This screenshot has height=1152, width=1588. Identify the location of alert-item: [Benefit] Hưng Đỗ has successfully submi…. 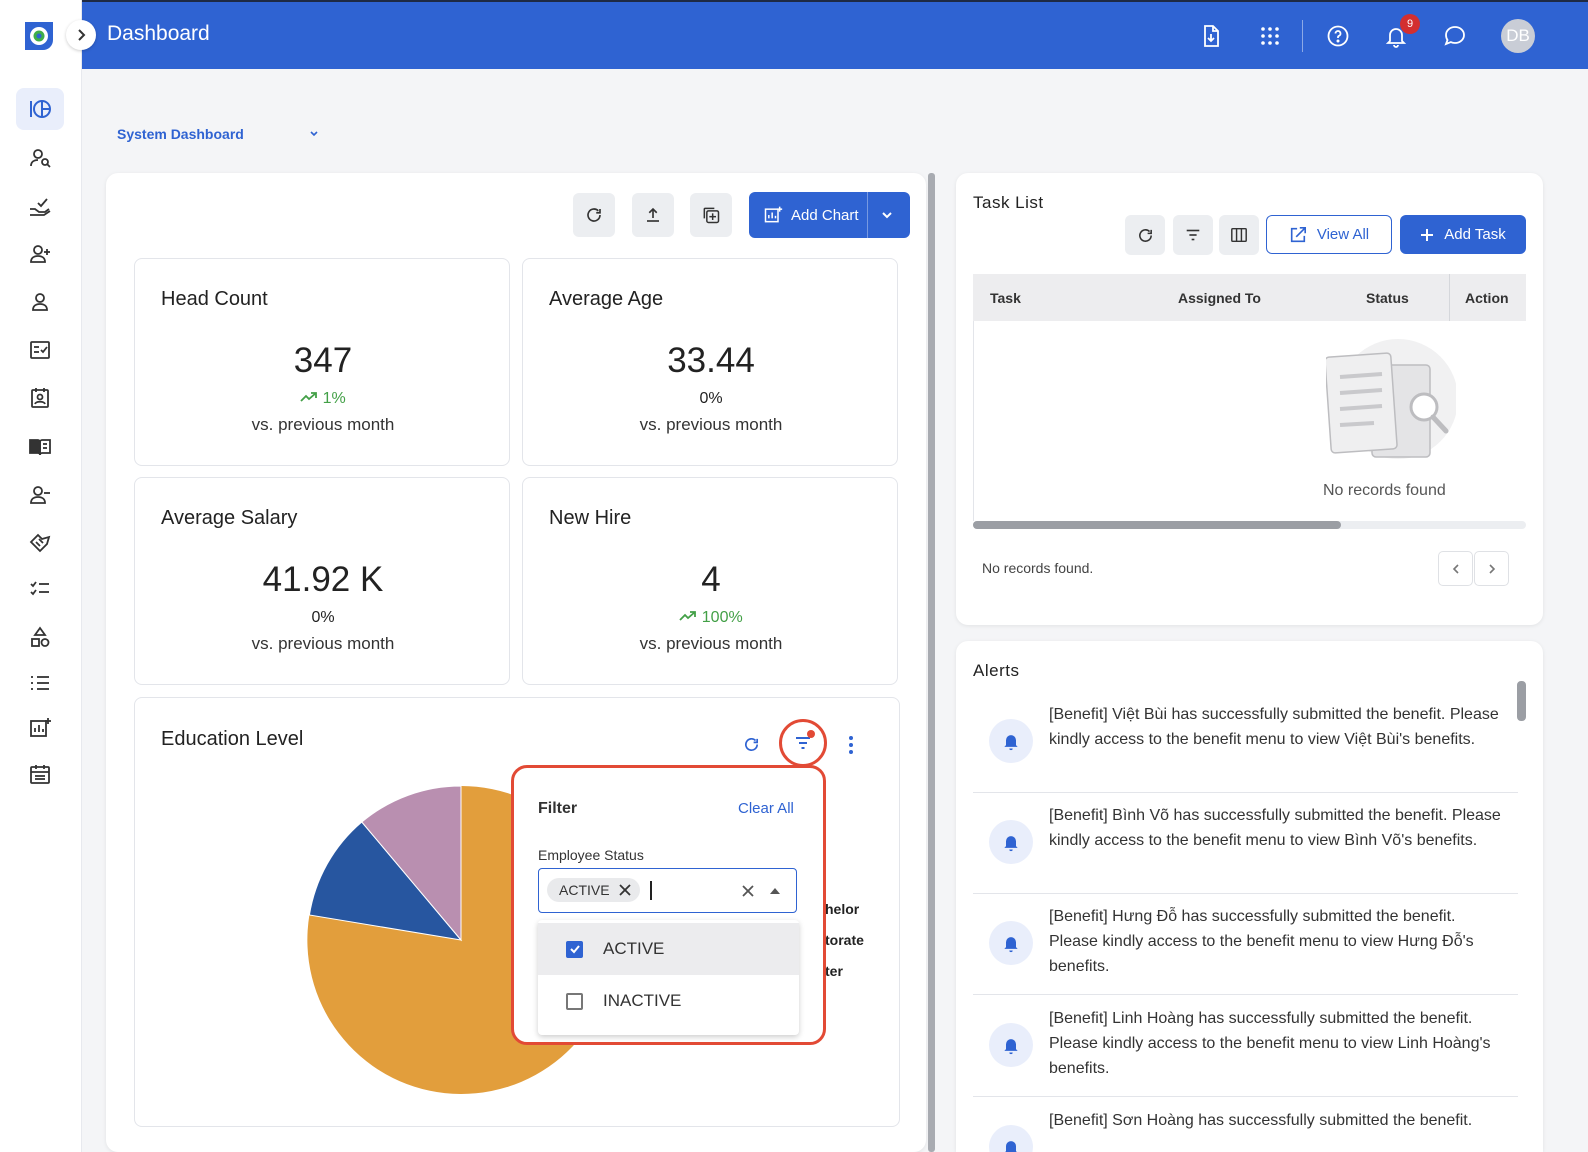
(1245, 944).